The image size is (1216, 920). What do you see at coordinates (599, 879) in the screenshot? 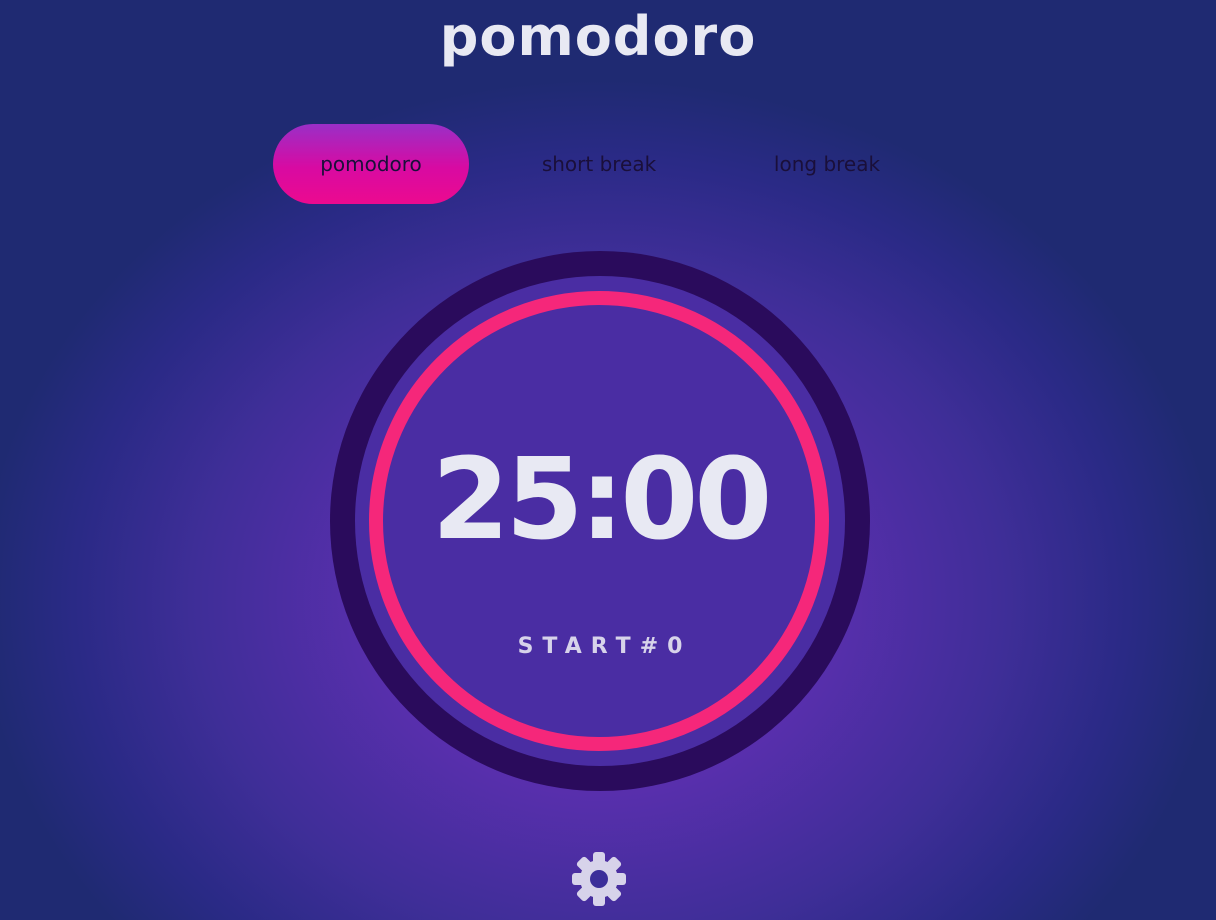
I see `gear-icon` at bounding box center [599, 879].